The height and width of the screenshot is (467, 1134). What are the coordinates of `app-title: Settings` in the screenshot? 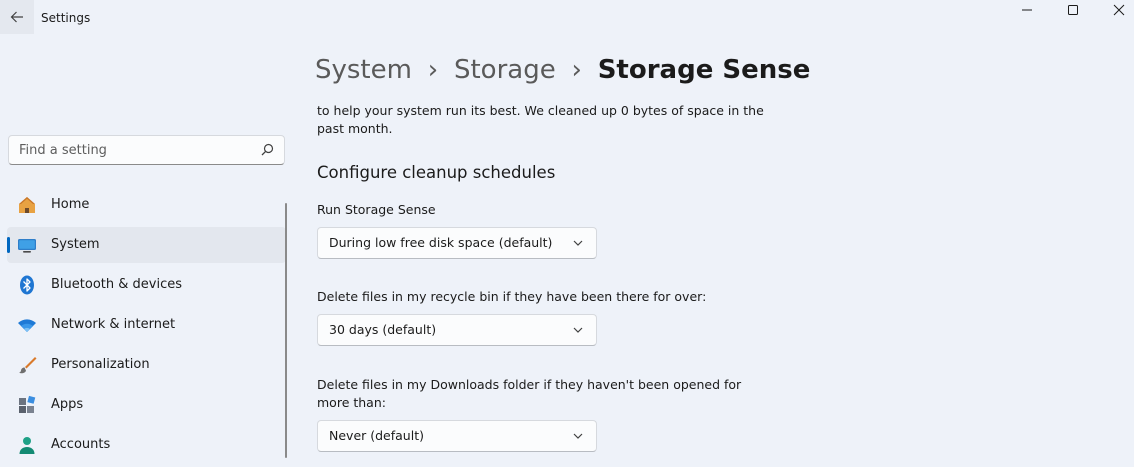 It's located at (66, 18).